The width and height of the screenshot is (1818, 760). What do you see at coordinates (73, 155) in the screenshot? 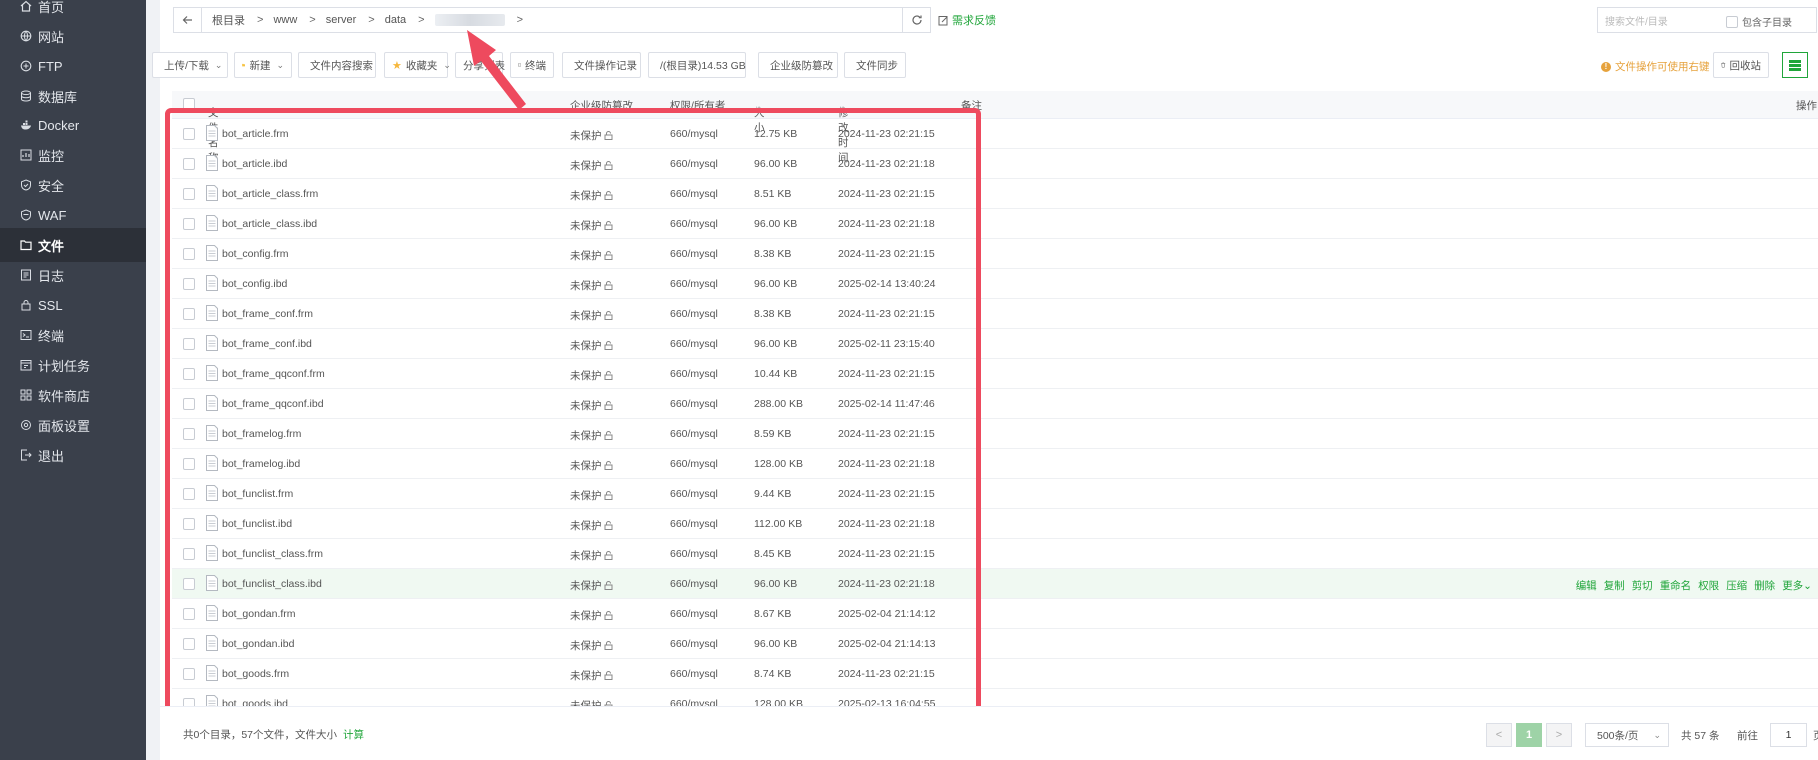
I see `sidebar-item-5: 监控` at bounding box center [73, 155].